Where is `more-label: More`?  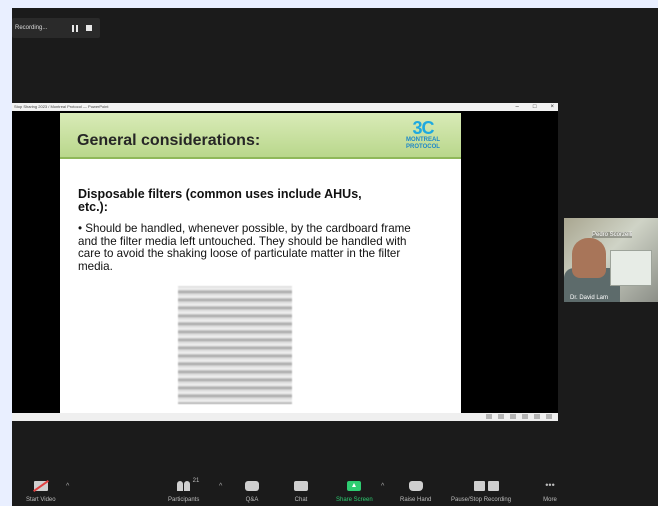 more-label: More is located at coordinates (550, 500).